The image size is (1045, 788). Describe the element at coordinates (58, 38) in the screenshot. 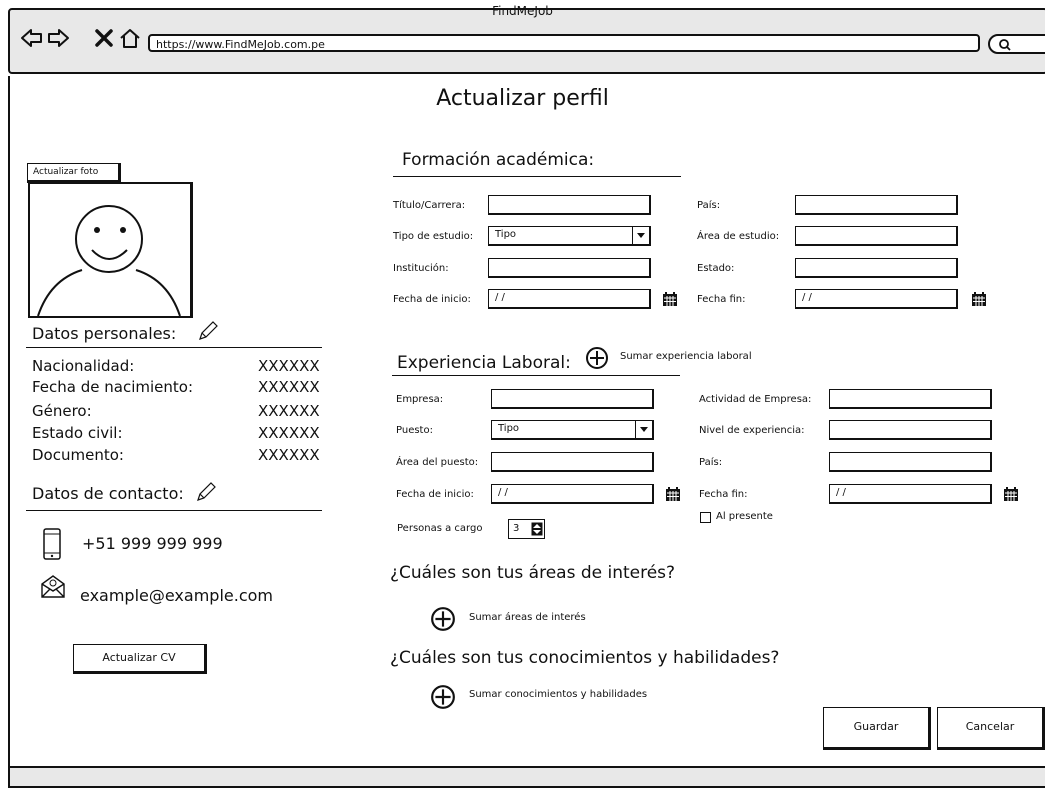

I see `forward-arrow-icon` at that location.